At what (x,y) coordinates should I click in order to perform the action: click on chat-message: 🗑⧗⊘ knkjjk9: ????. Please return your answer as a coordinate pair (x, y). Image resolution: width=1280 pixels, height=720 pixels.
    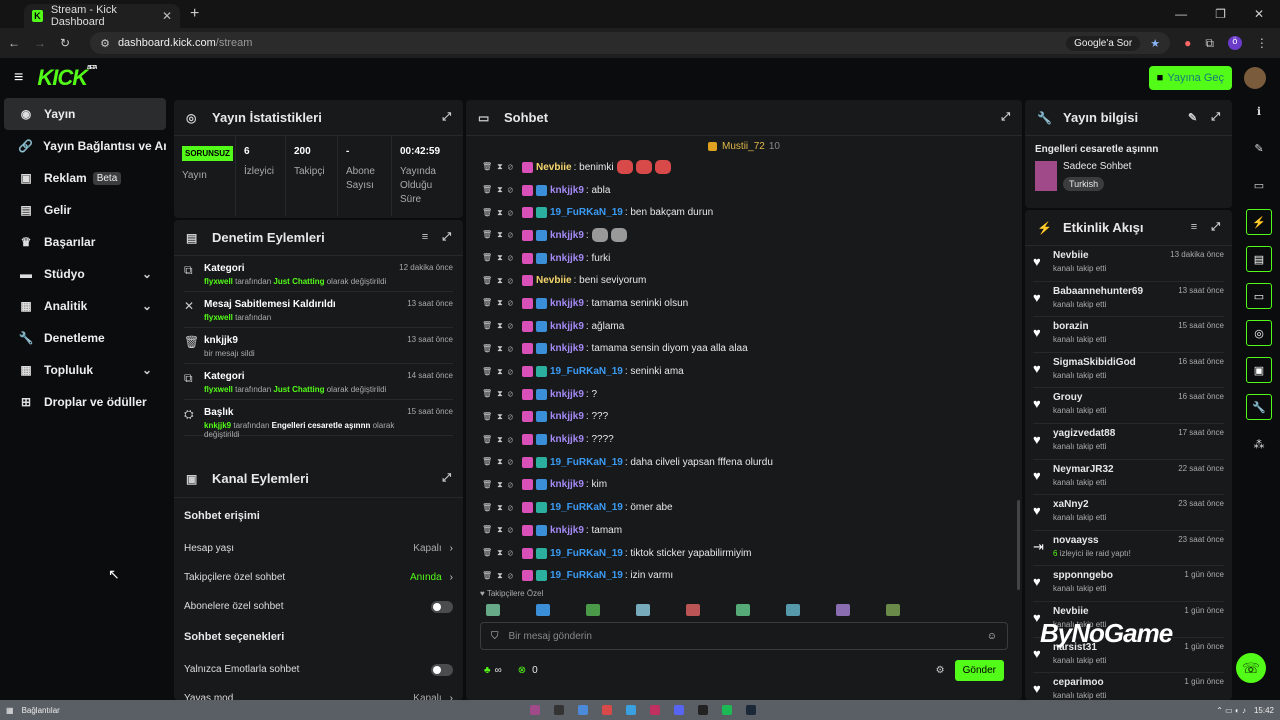
    Looking at the image, I should click on (744, 439).